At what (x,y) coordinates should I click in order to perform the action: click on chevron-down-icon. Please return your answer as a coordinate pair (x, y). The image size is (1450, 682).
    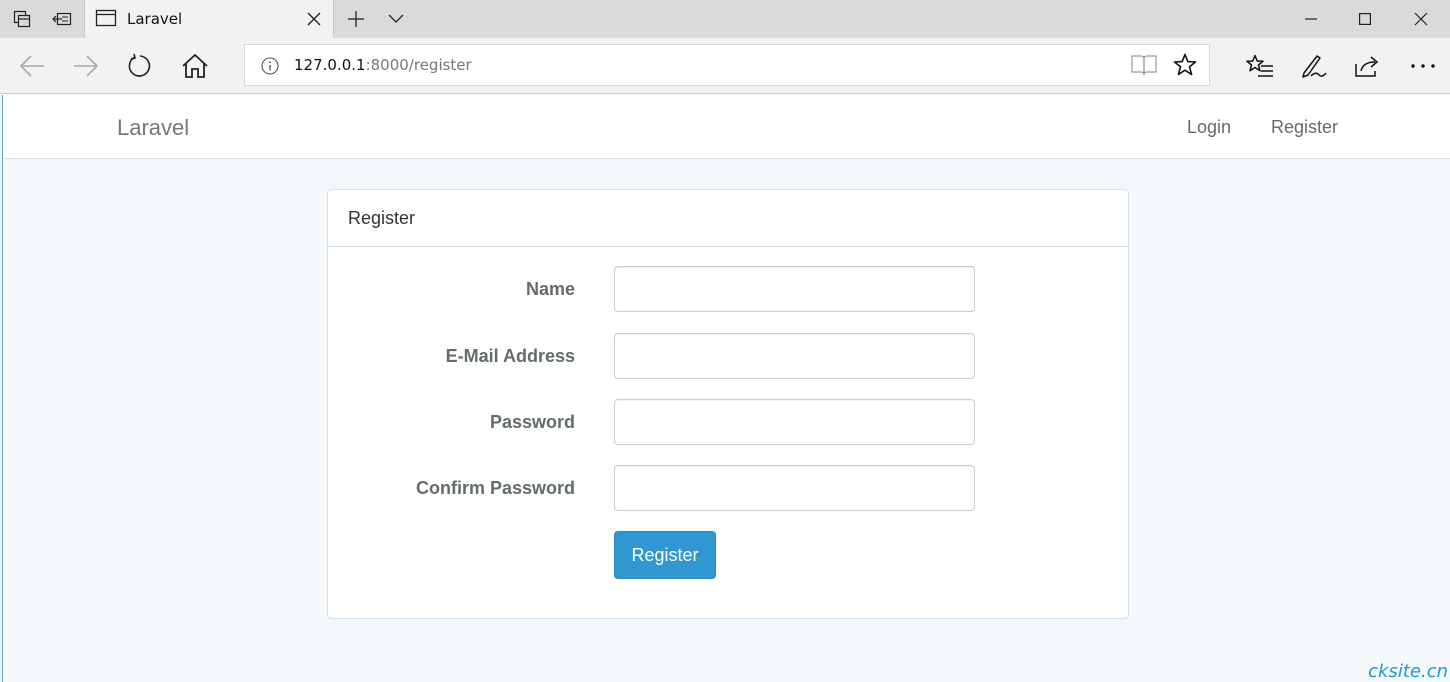
    Looking at the image, I should click on (396, 19).